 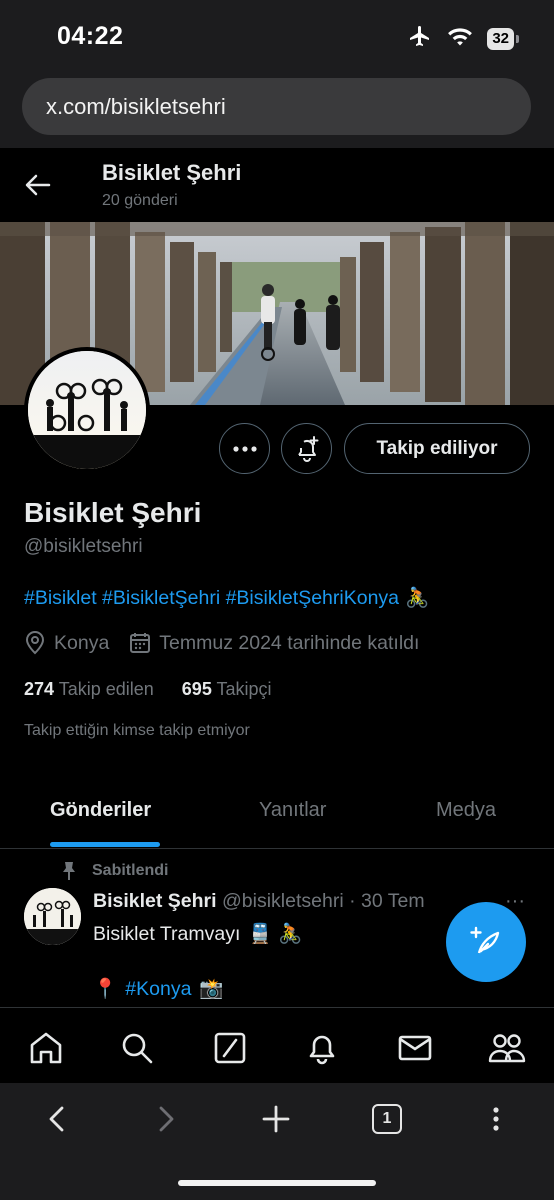 I want to click on nav-messages, so click(x=415, y=1048).